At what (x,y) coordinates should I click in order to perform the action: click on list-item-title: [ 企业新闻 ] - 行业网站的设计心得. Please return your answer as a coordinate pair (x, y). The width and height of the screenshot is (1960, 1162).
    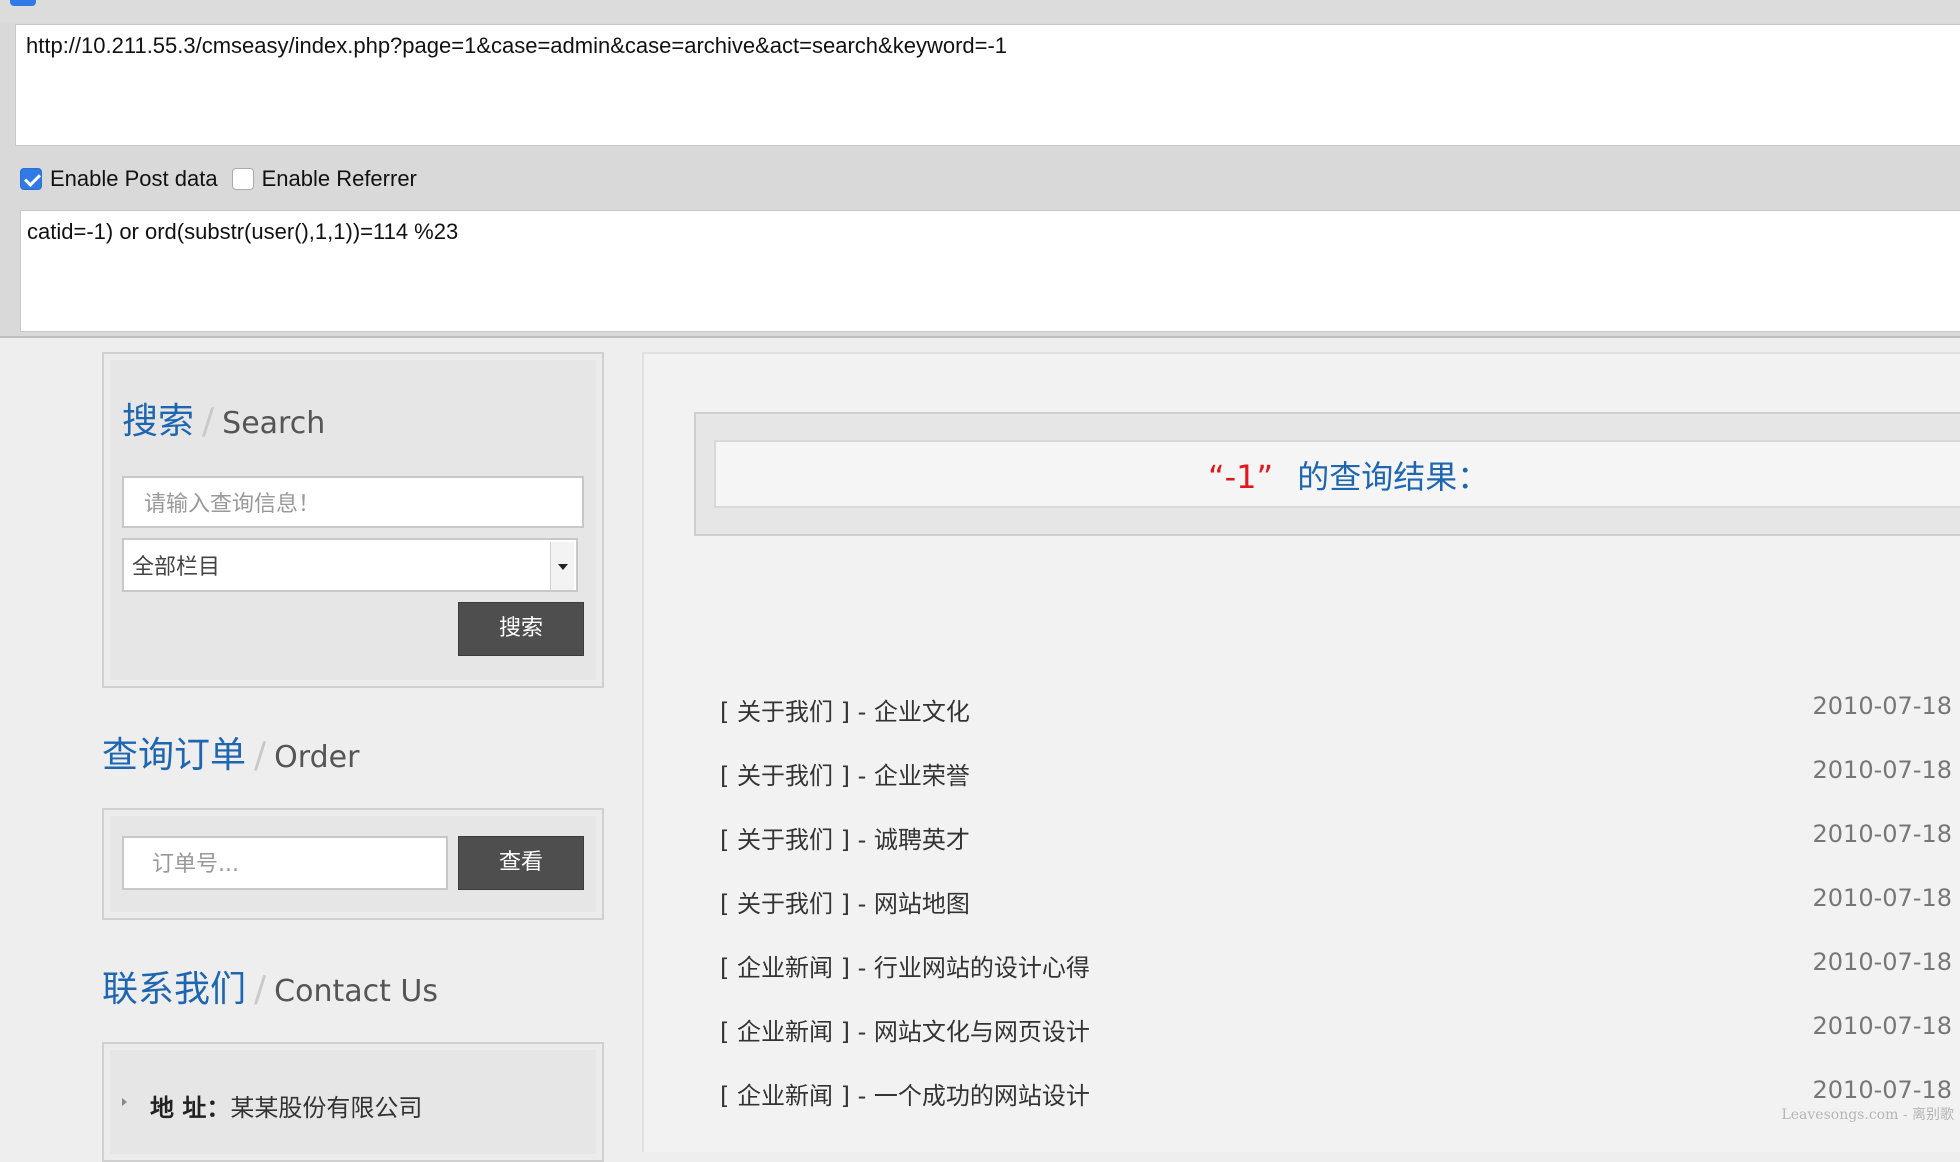
    Looking at the image, I should click on (905, 965).